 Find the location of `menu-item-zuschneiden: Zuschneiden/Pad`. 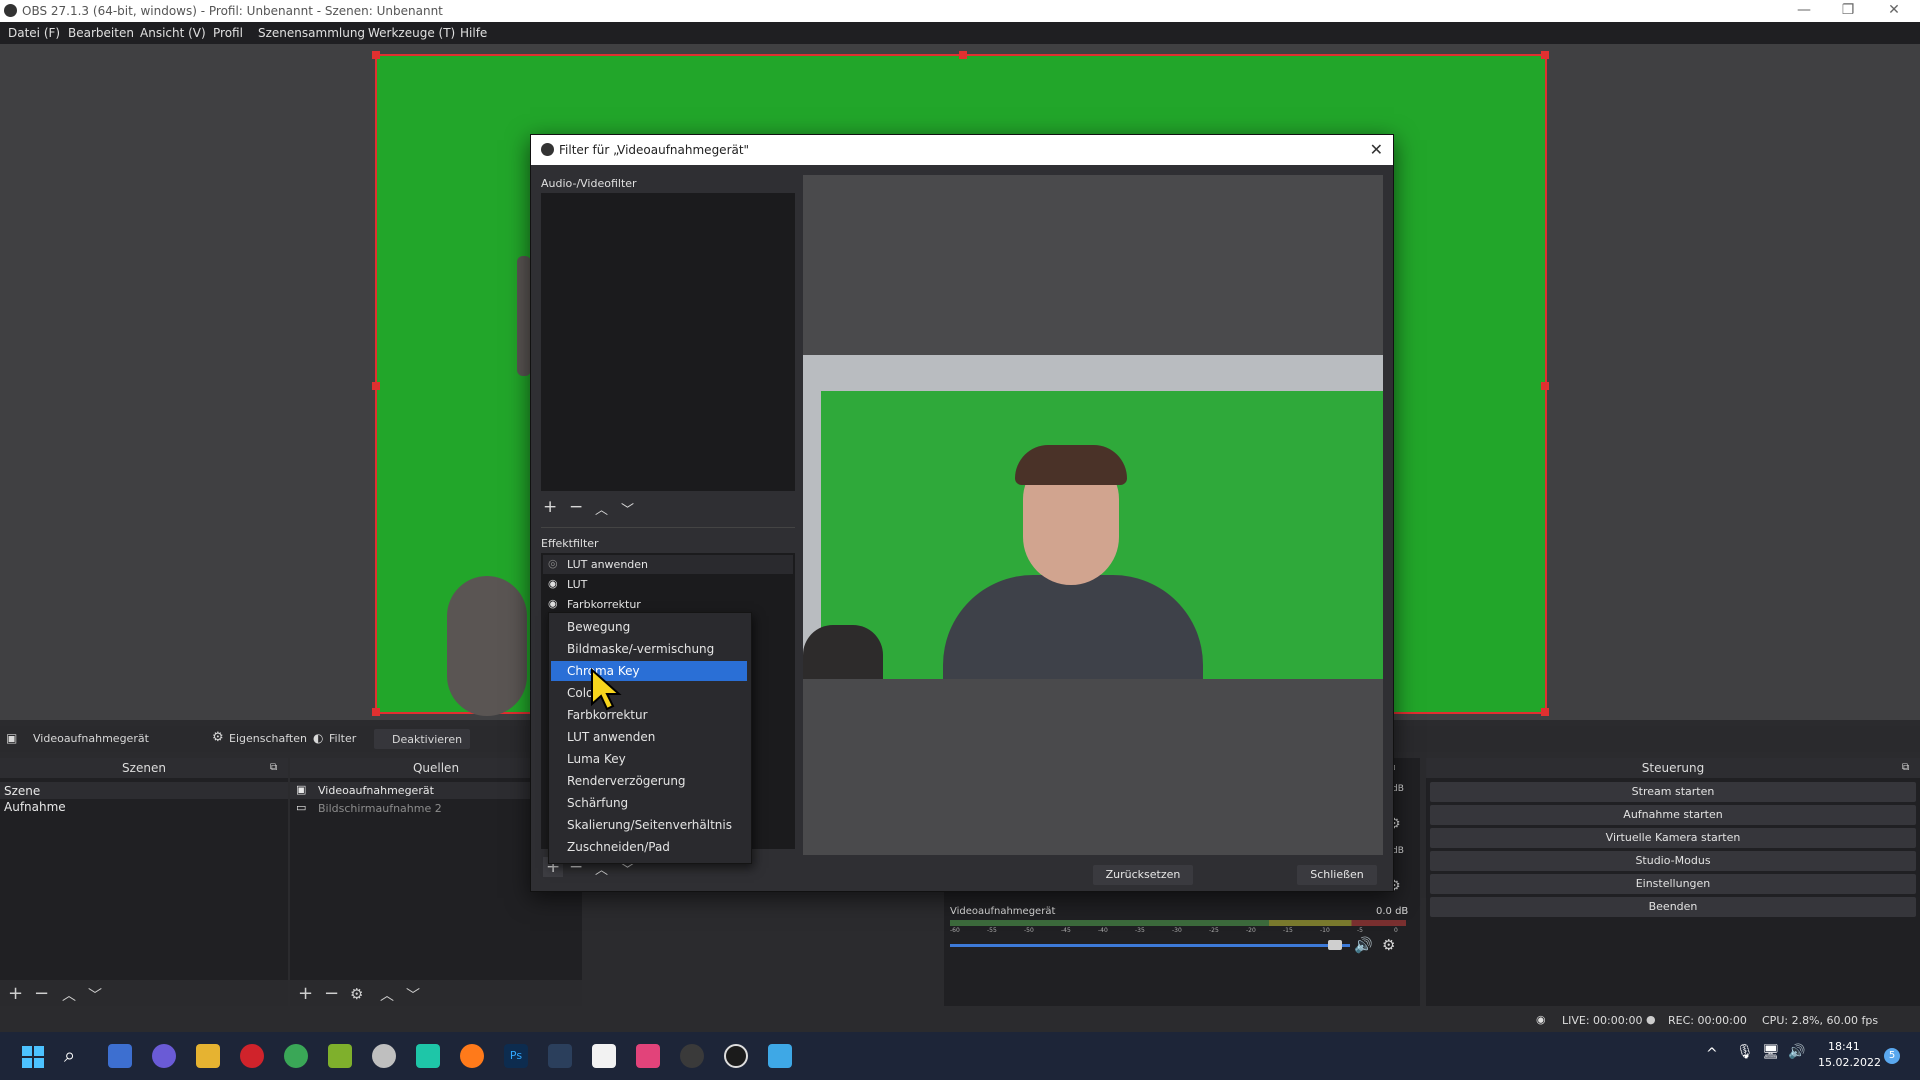

menu-item-zuschneiden: Zuschneiden/Pad is located at coordinates (649, 847).